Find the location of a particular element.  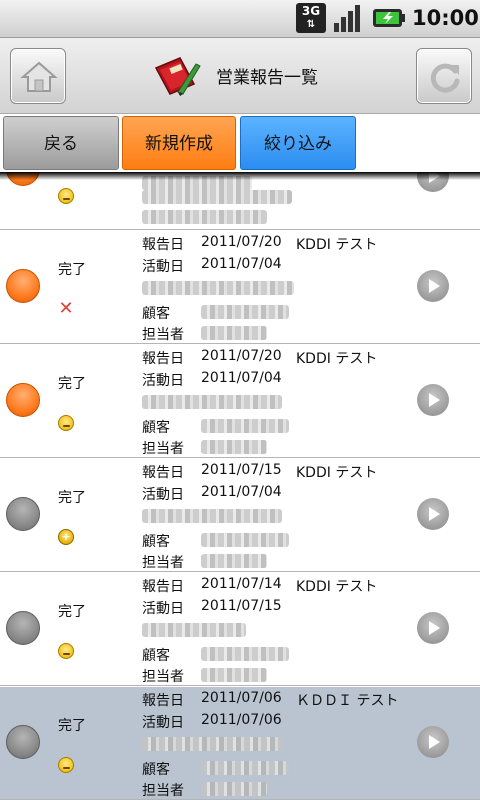

signal-icon is located at coordinates (347, 18).